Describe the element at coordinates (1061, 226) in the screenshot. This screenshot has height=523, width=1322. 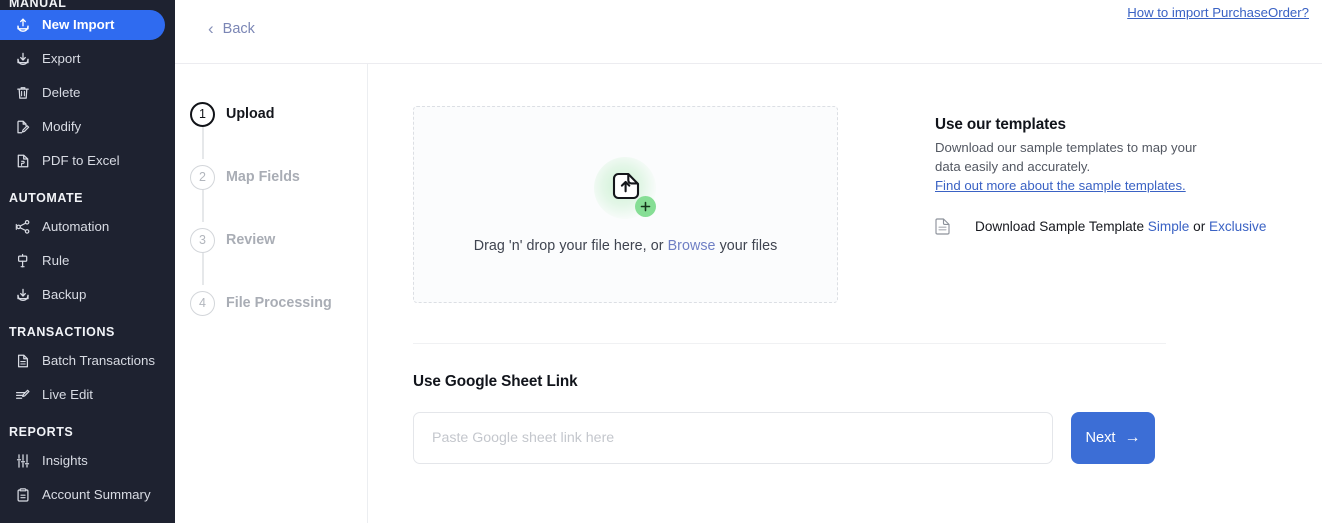
I see `download-template-label: Download Sample Template` at that location.